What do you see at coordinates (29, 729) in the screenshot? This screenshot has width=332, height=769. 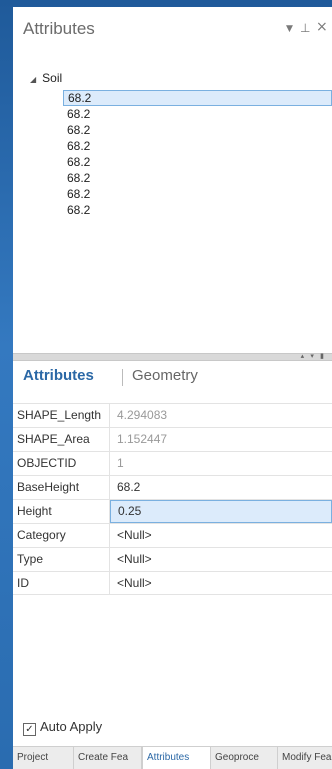 I see `checkbox-checked-icon: ✓` at bounding box center [29, 729].